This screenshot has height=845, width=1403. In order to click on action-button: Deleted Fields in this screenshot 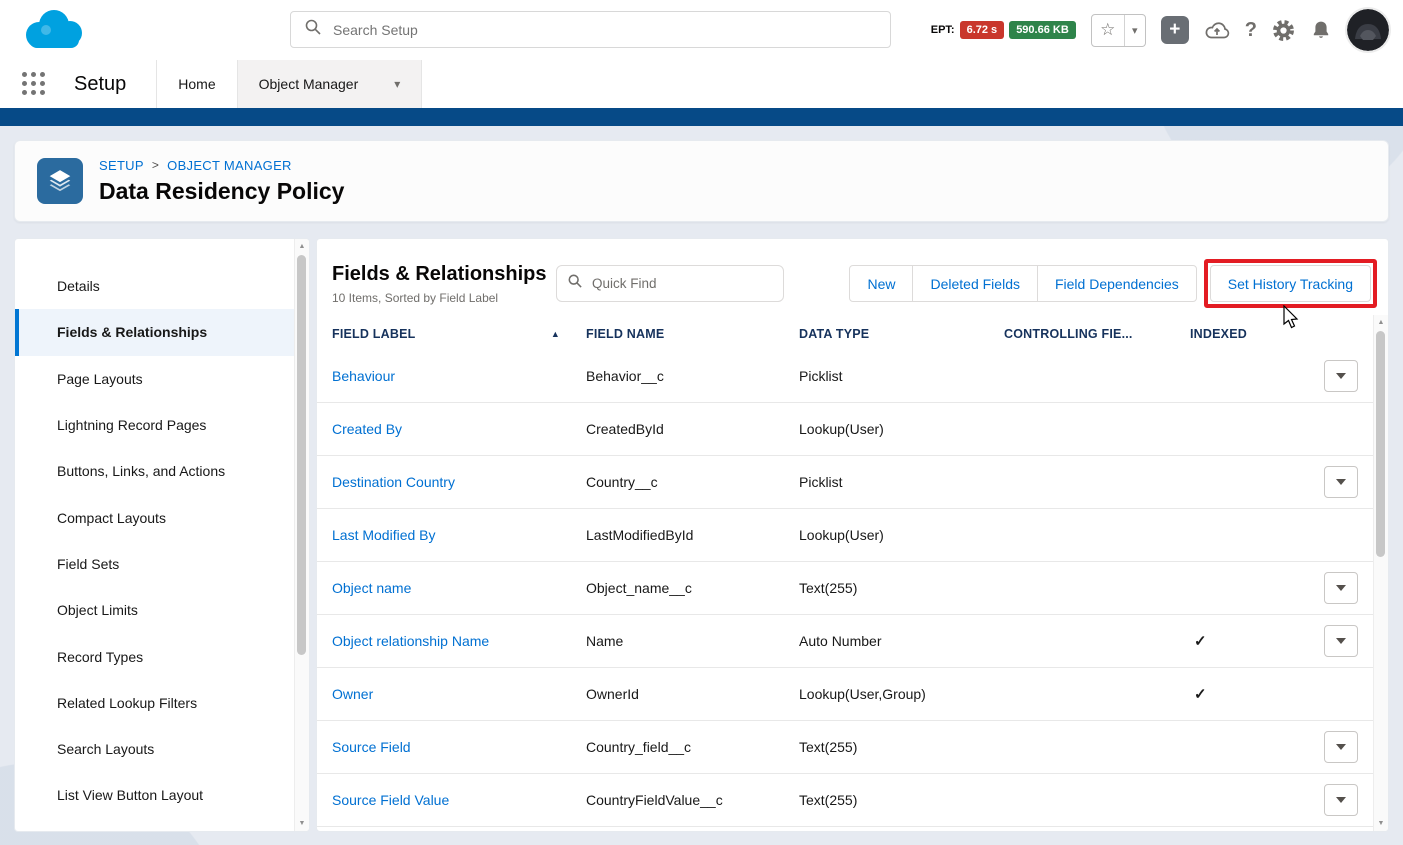, I will do `click(975, 283)`.